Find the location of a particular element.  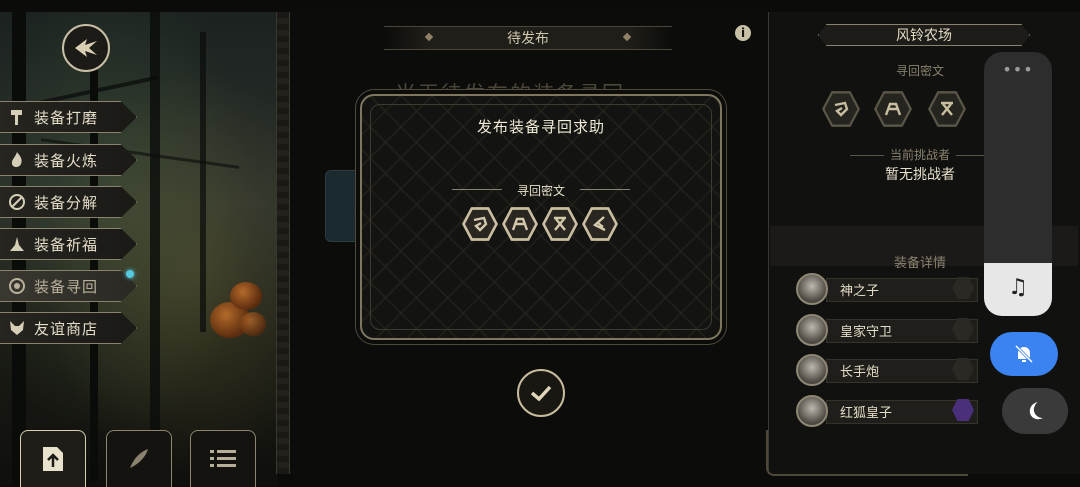

tab-label: 待发布 is located at coordinates (528, 39).